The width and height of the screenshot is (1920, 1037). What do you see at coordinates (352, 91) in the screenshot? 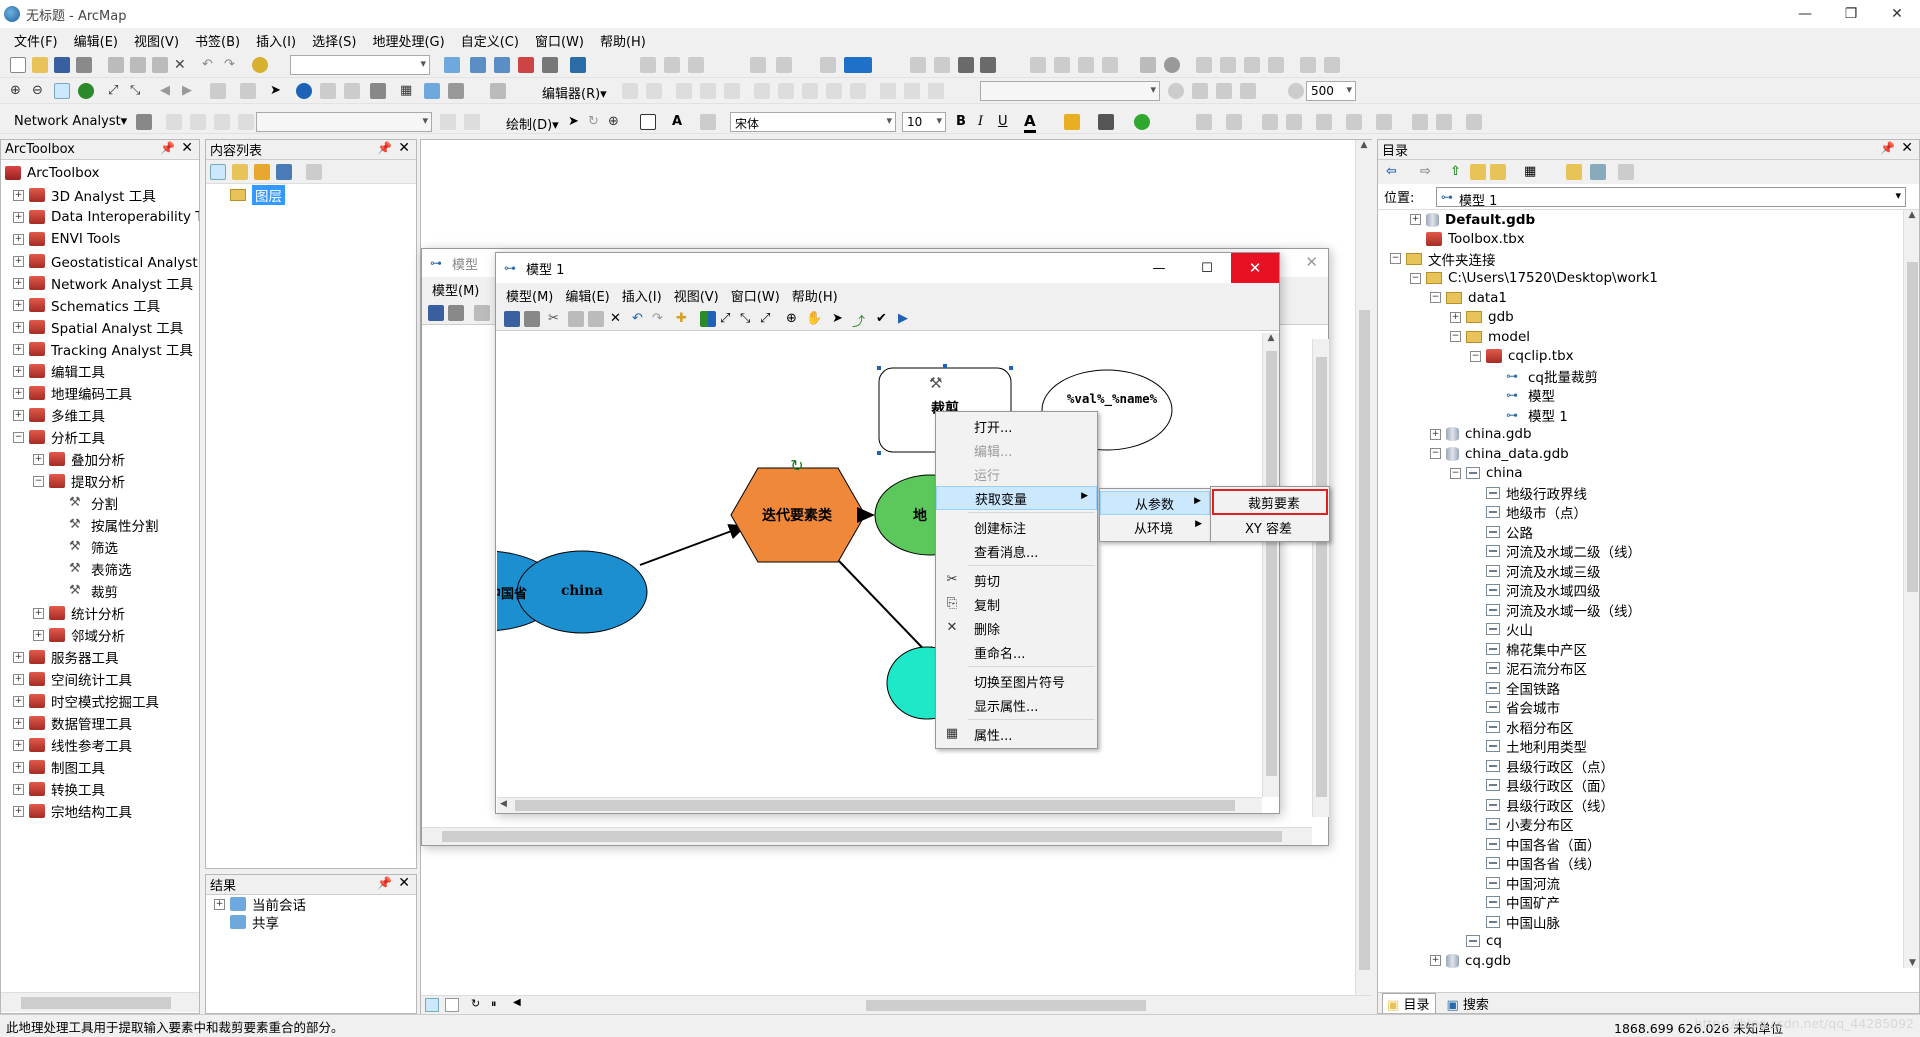
I see `html-popup-icon` at bounding box center [352, 91].